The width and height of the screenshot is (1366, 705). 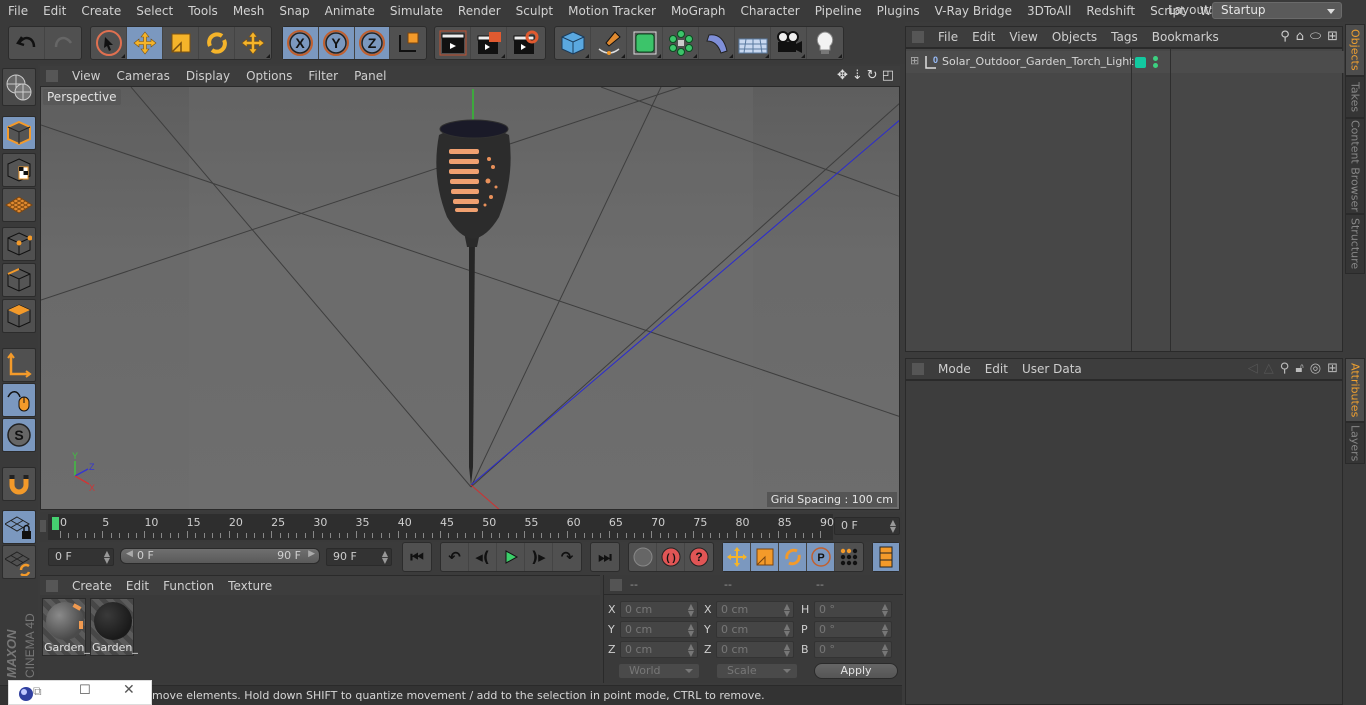 What do you see at coordinates (1355, 390) in the screenshot?
I see `tab-attributes: Attributes` at bounding box center [1355, 390].